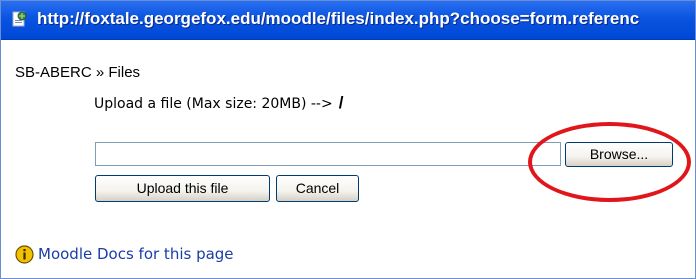 The width and height of the screenshot is (696, 279). I want to click on moodle-docs-link: Moodle Docs for this page, so click(136, 254).